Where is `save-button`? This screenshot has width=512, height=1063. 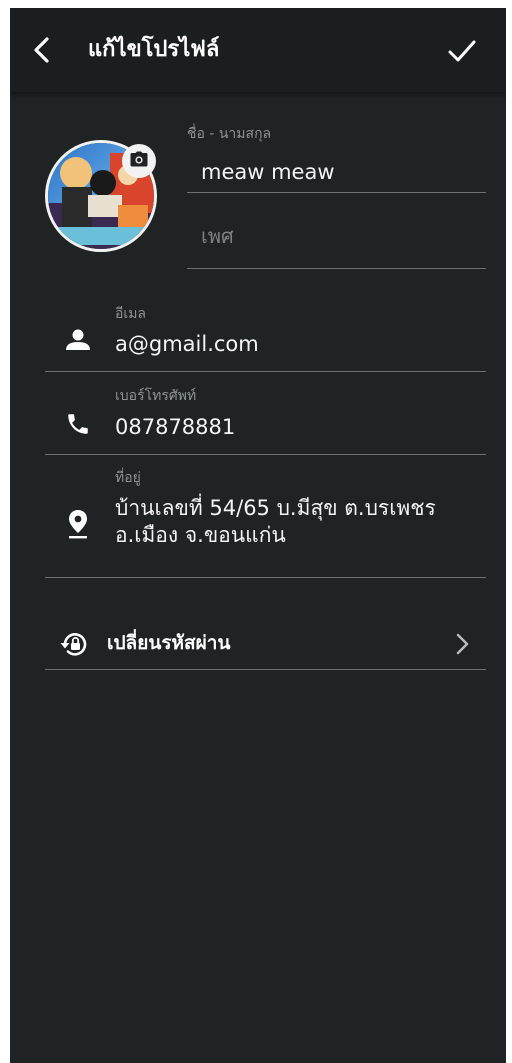
save-button is located at coordinates (462, 53).